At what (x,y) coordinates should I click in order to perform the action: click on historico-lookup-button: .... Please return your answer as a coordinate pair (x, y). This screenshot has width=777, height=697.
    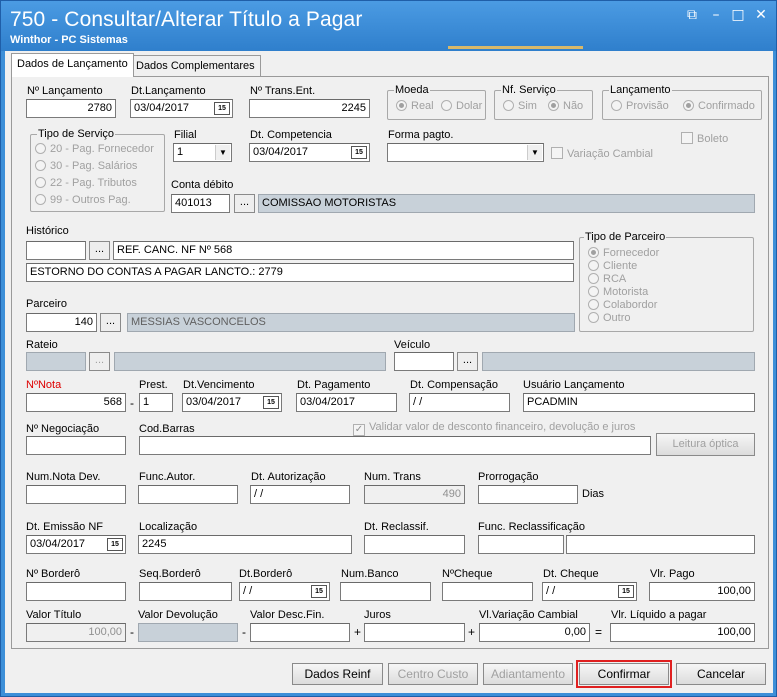
    Looking at the image, I should click on (99, 250).